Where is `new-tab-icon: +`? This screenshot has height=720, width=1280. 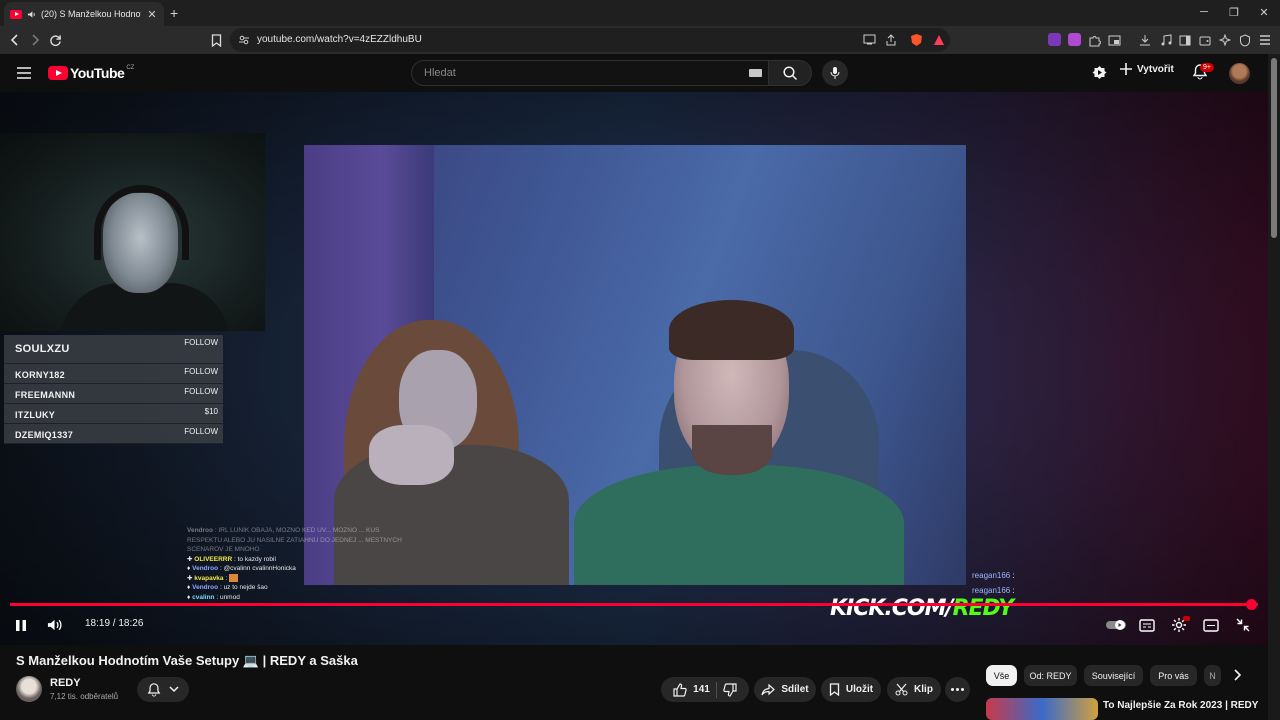
new-tab-icon: + is located at coordinates (174, 13).